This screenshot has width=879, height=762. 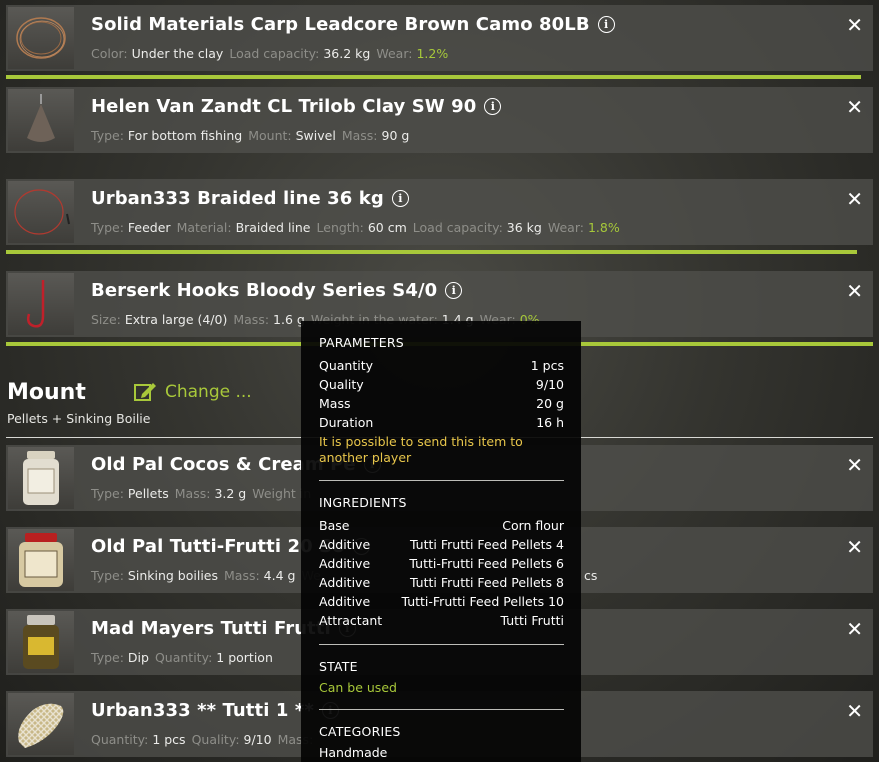 What do you see at coordinates (169, 739) in the screenshot?
I see `property-value: 1 pcs` at bounding box center [169, 739].